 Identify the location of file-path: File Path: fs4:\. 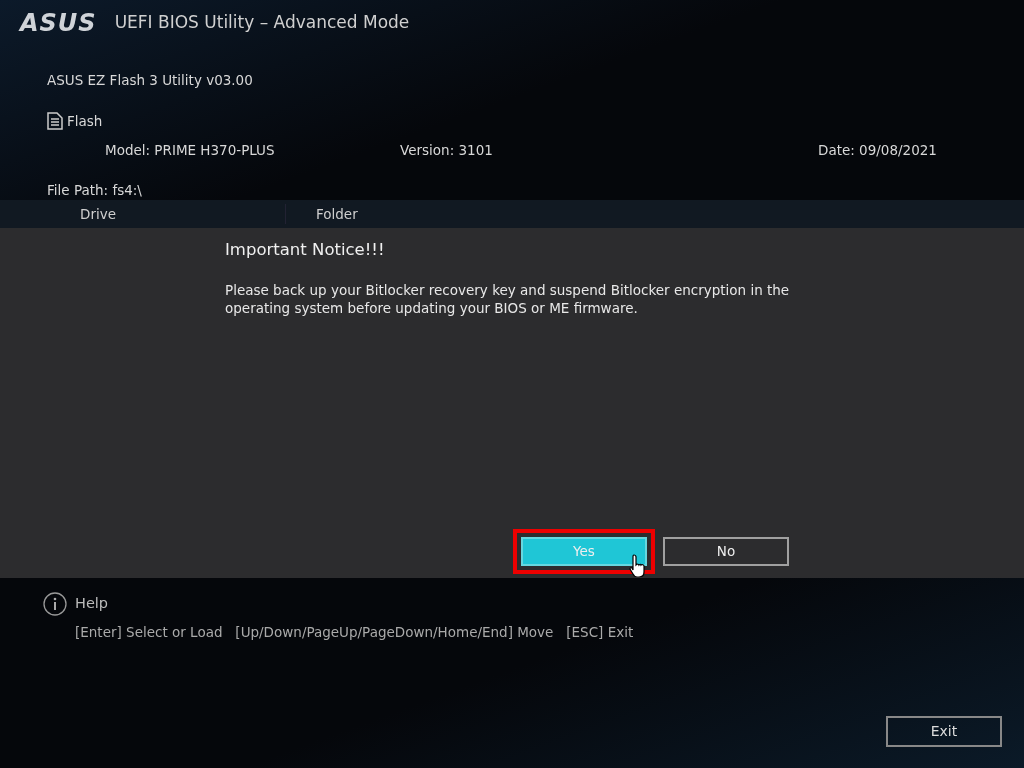
(95, 190).